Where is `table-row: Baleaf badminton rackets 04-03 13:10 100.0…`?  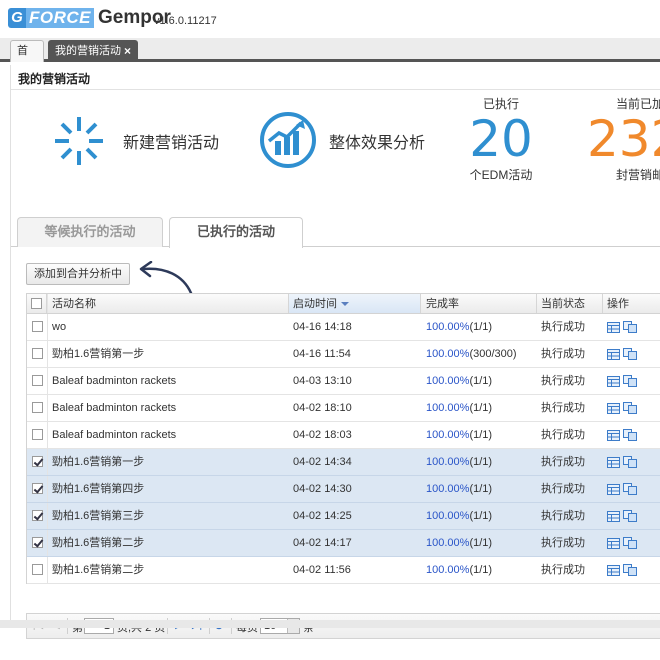 table-row: Baleaf badminton rackets 04-03 13:10 100.0… is located at coordinates (343, 381).